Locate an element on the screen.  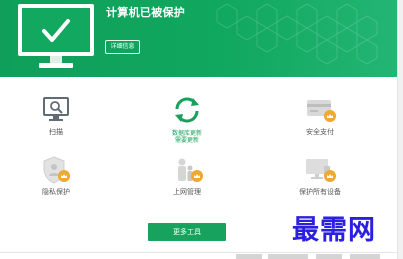
feature-label: 保护所有设备 is located at coordinates (320, 192).